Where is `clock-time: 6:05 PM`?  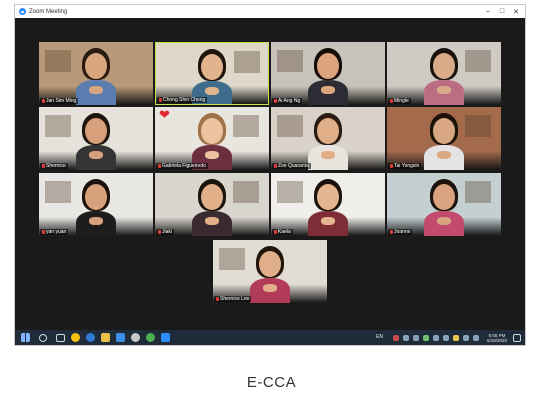
clock-time: 6:05 PM is located at coordinates (497, 335).